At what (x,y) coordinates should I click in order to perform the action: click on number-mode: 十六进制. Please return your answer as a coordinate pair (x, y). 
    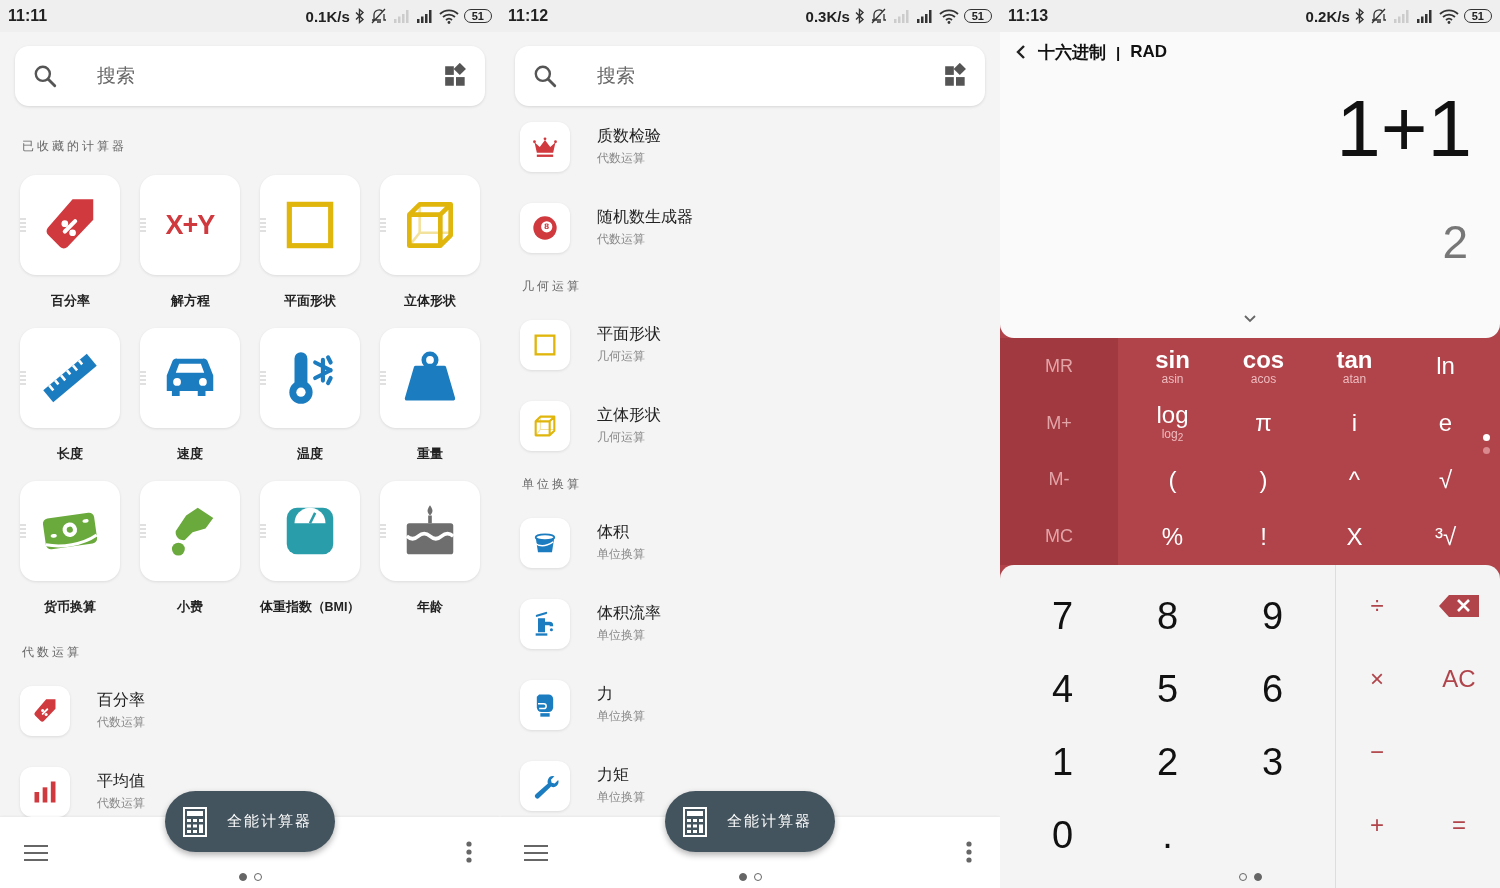
    Looking at the image, I should click on (1072, 52).